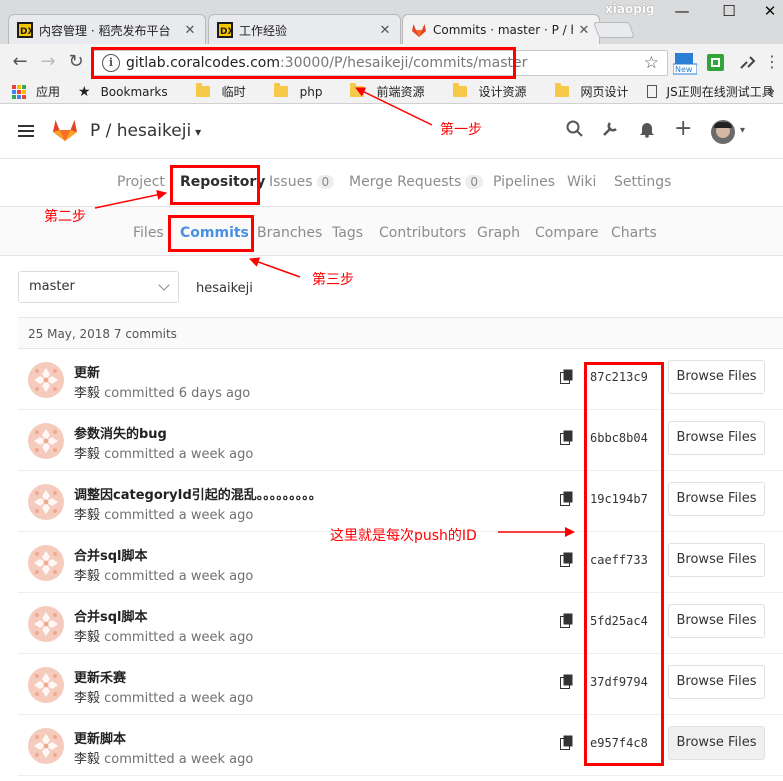  What do you see at coordinates (581, 182) in the screenshot?
I see `nav-wiki: Wiki` at bounding box center [581, 182].